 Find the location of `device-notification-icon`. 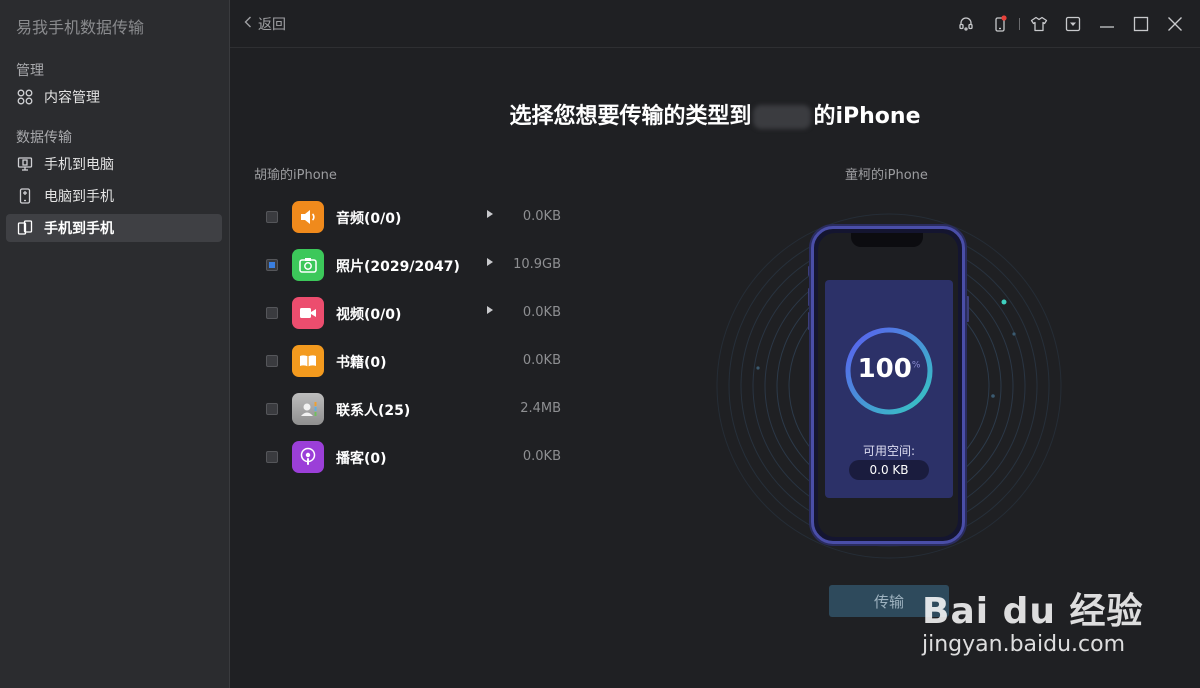

device-notification-icon is located at coordinates (1000, 23).